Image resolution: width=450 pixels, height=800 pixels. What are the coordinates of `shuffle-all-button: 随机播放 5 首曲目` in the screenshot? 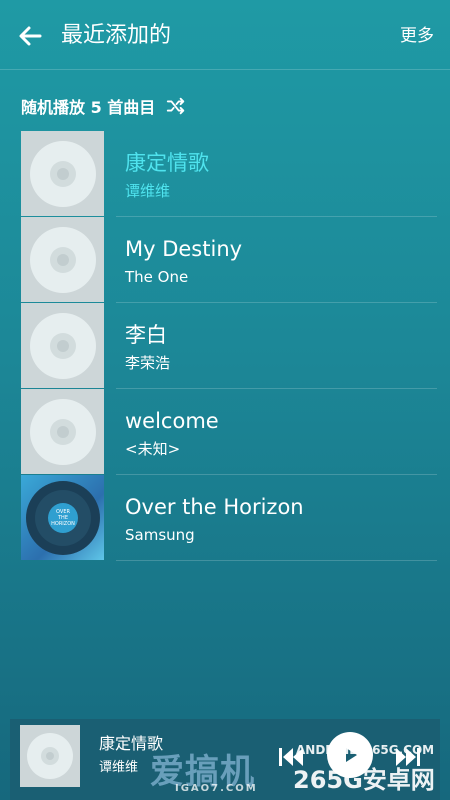 It's located at (104, 106).